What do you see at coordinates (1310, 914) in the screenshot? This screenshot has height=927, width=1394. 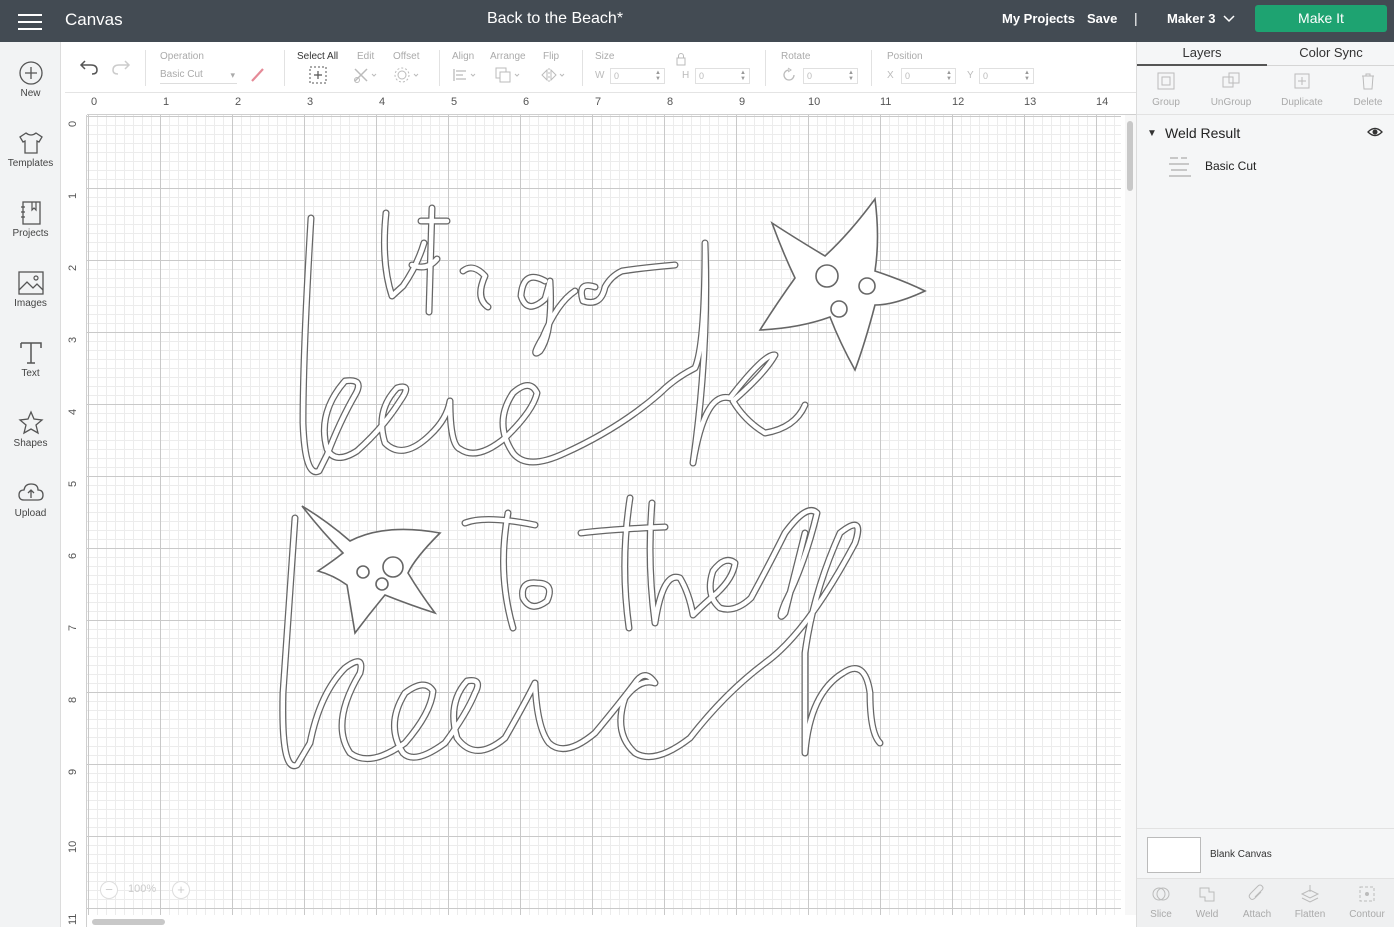 I see `flatten-label: Flatten` at bounding box center [1310, 914].